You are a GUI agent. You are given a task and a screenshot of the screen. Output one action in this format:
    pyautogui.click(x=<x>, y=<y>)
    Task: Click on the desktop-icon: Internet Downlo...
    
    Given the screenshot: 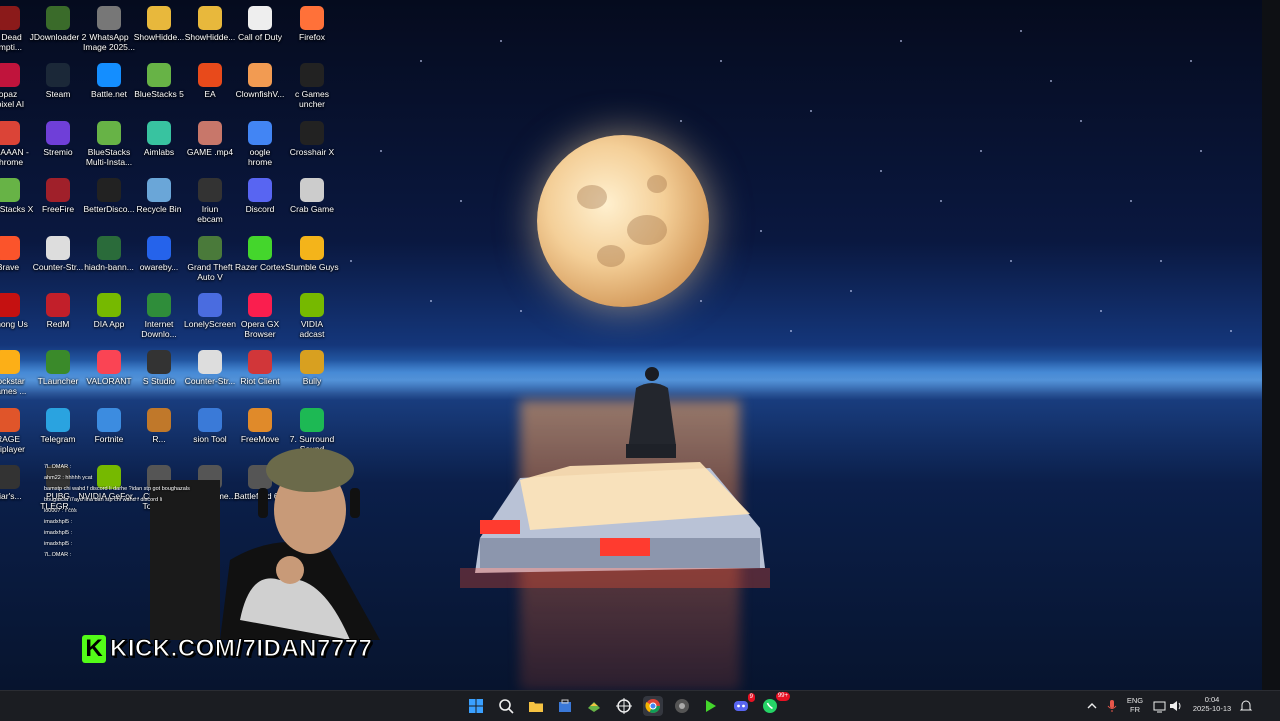 What is the action you would take?
    pyautogui.click(x=159, y=316)
    